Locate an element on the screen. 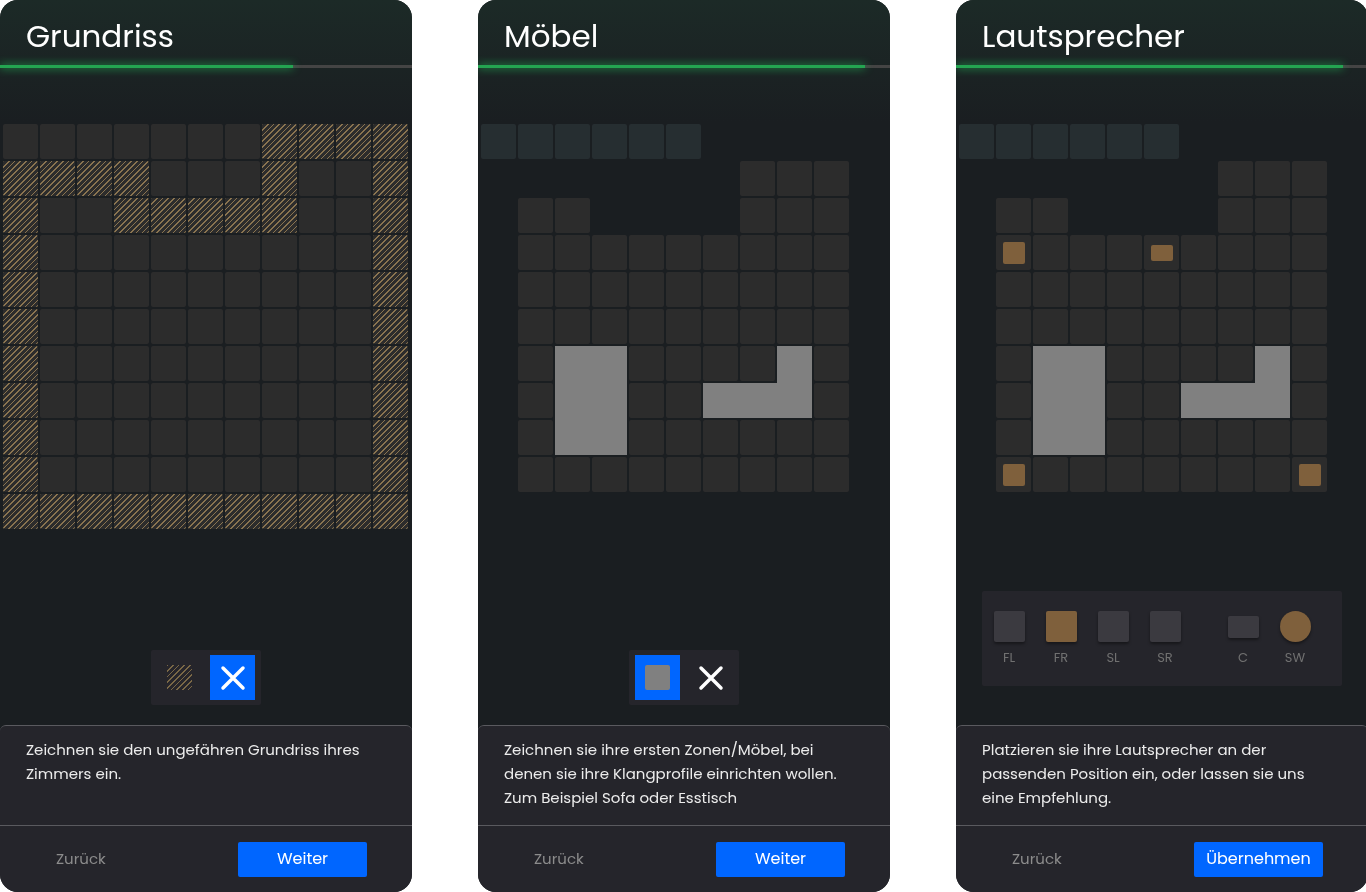  description-text: Zeichnen sie ihre ersten Zonen/Möbel, bei denen sie ihre Klangprofile einrichten wollen. Zum Beispiel Sofa oder Esstisch is located at coordinates (671, 774).